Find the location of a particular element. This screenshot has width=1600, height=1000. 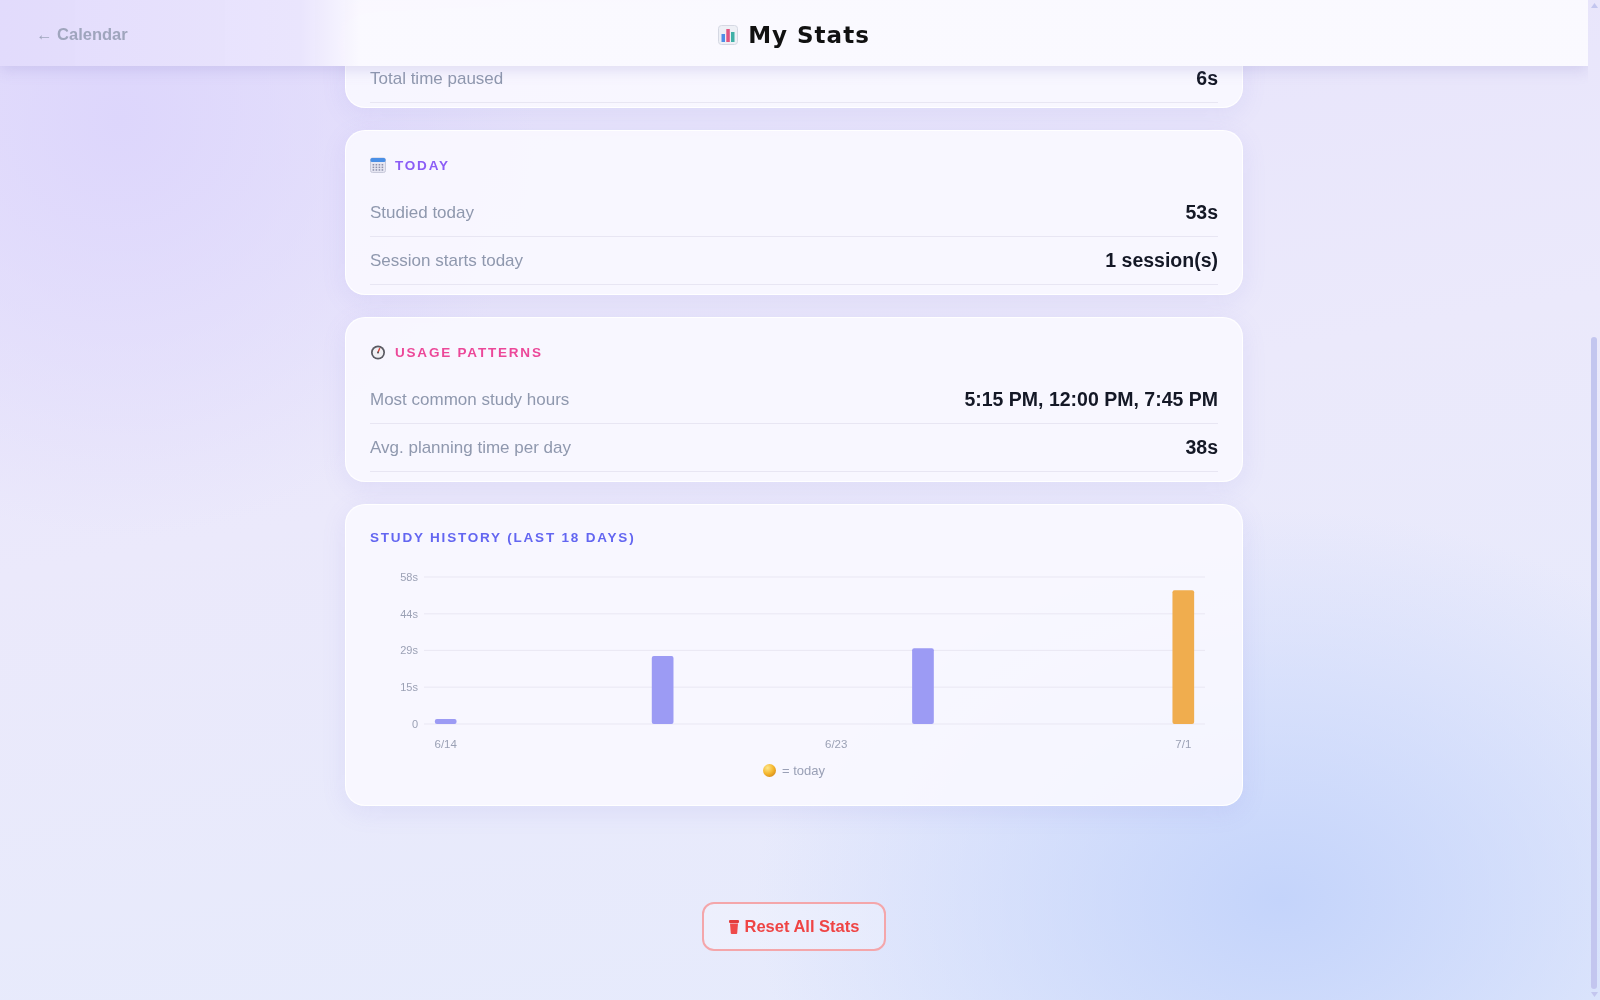

stat-label: Session starts today is located at coordinates (447, 260).